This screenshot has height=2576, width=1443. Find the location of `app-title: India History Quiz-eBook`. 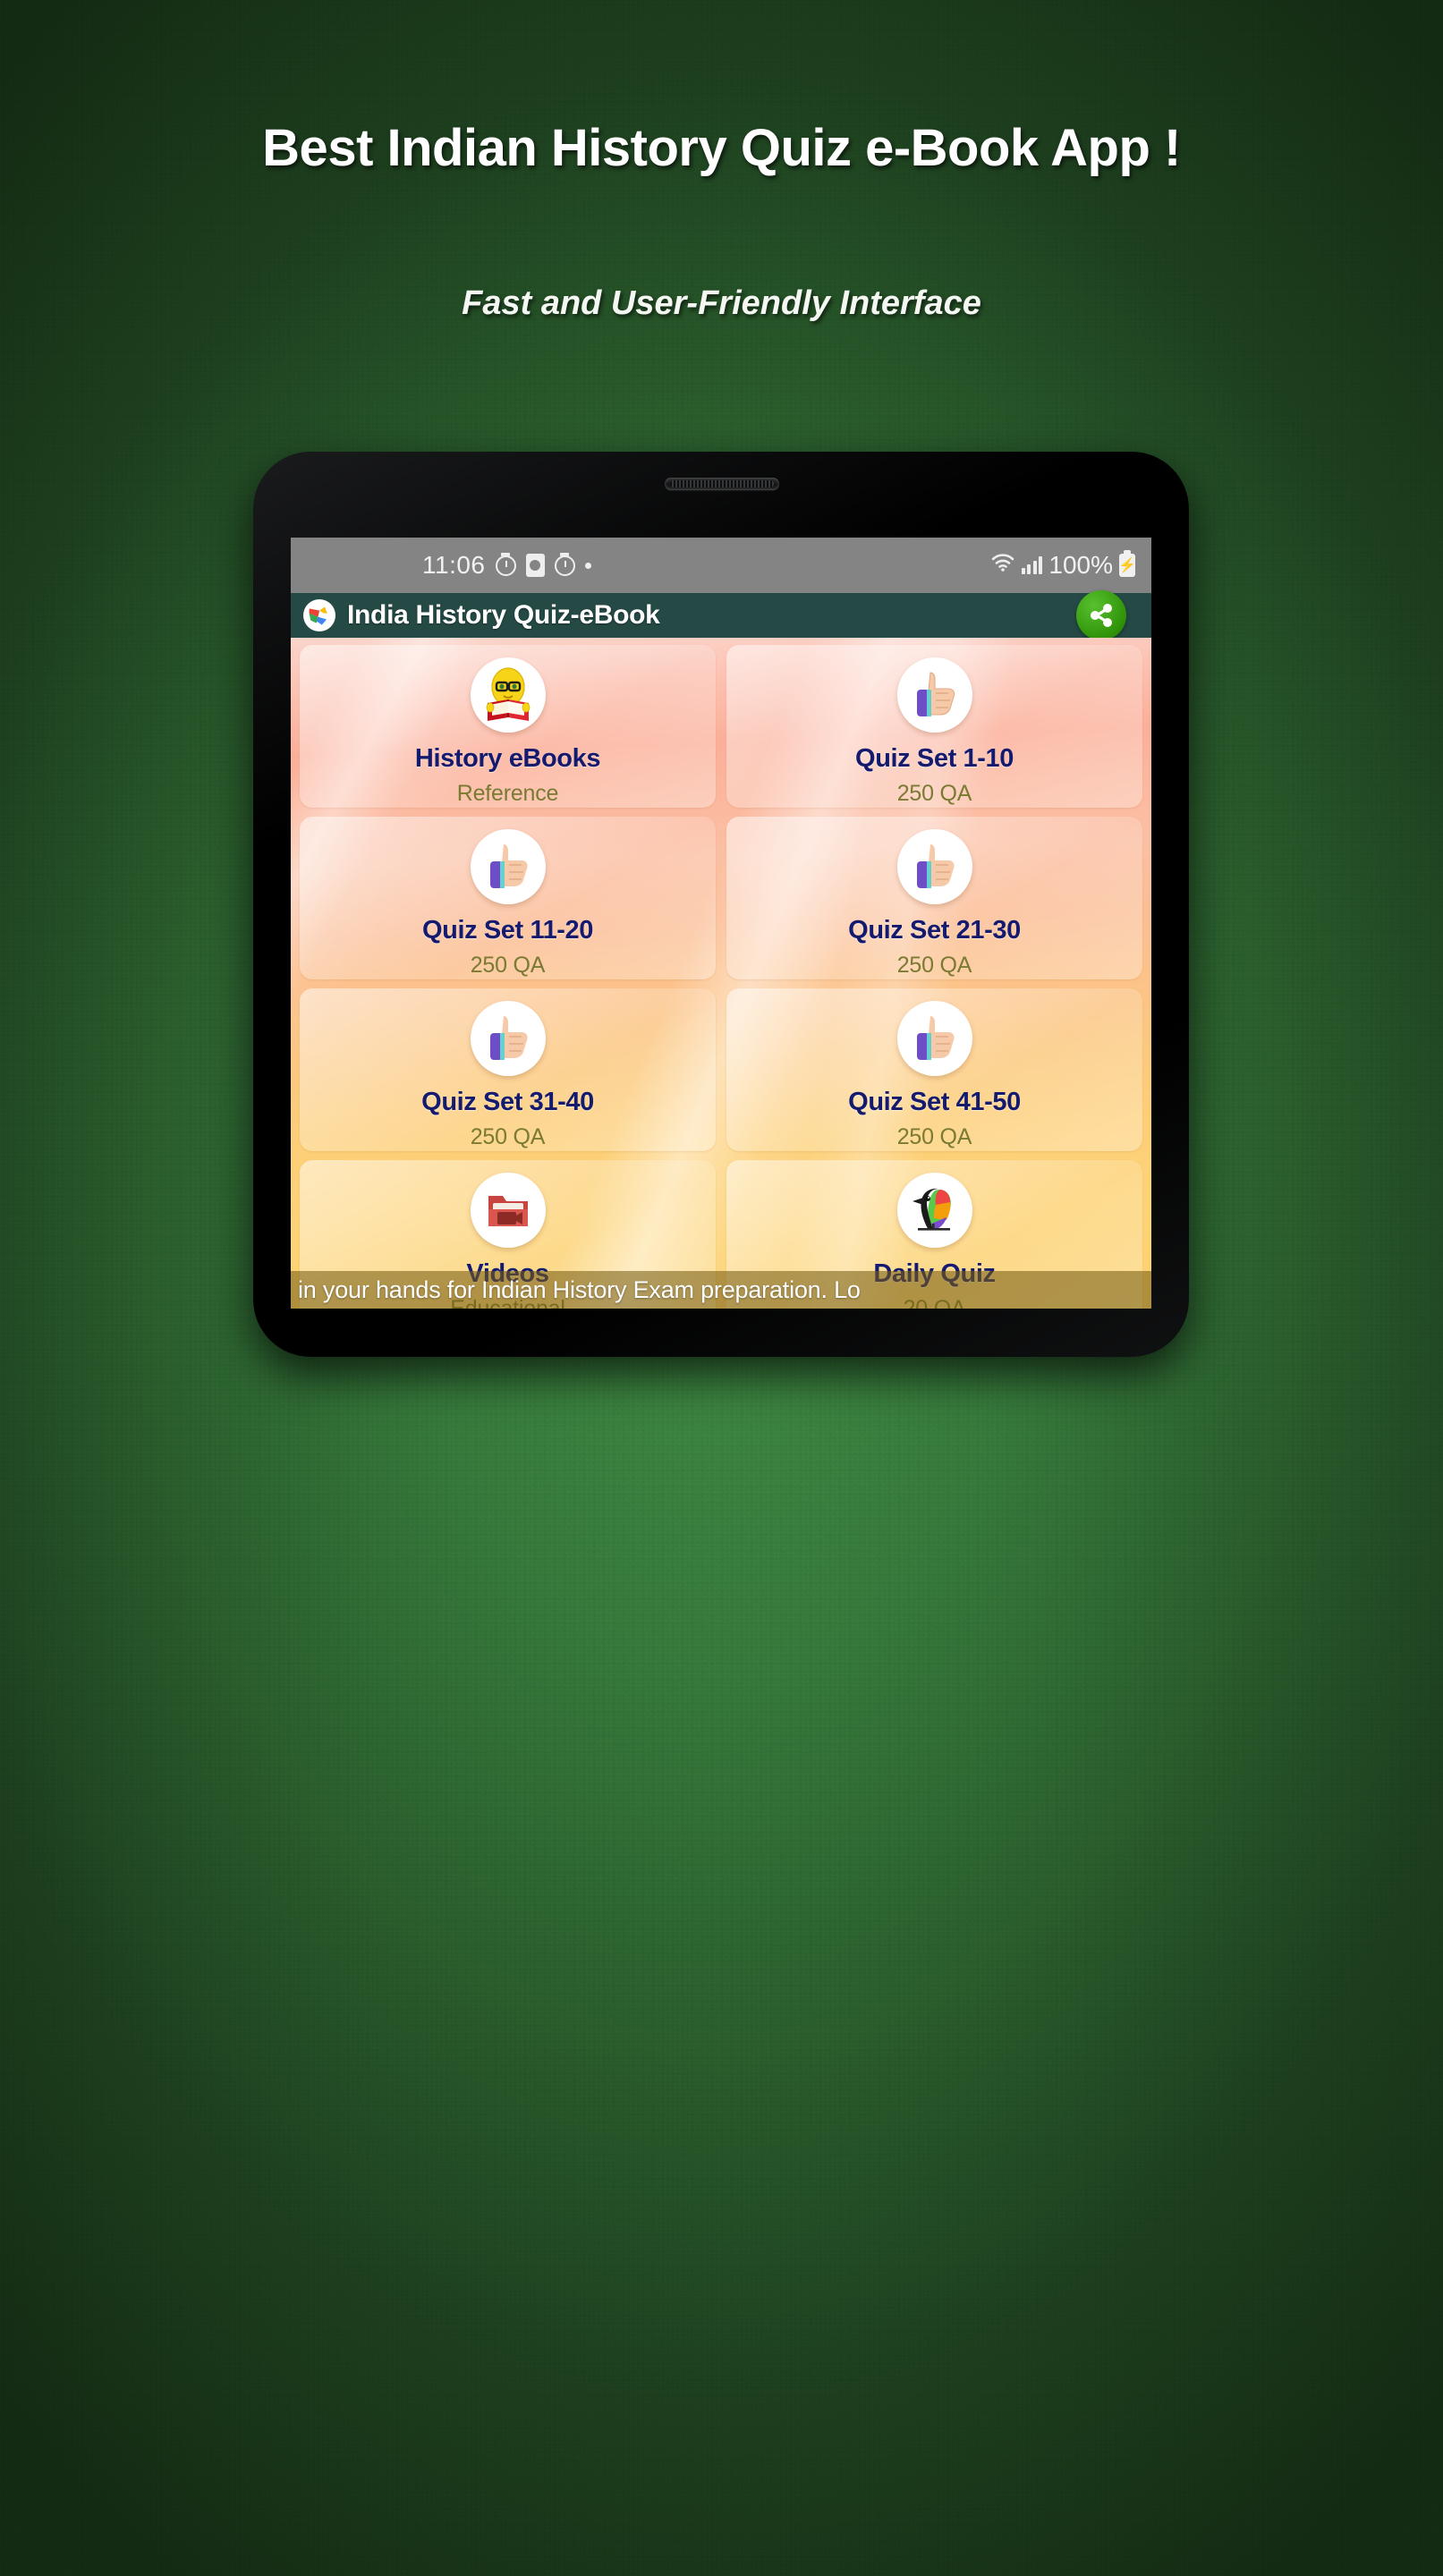

app-title: India History Quiz-eBook is located at coordinates (504, 615).